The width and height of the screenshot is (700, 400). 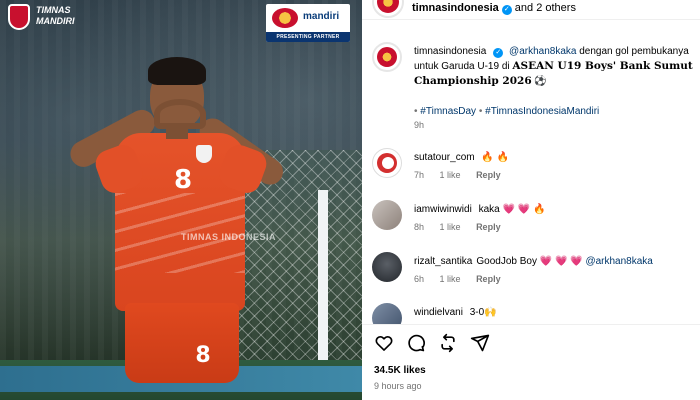 I want to click on comment-time: 6h, so click(x=419, y=279).